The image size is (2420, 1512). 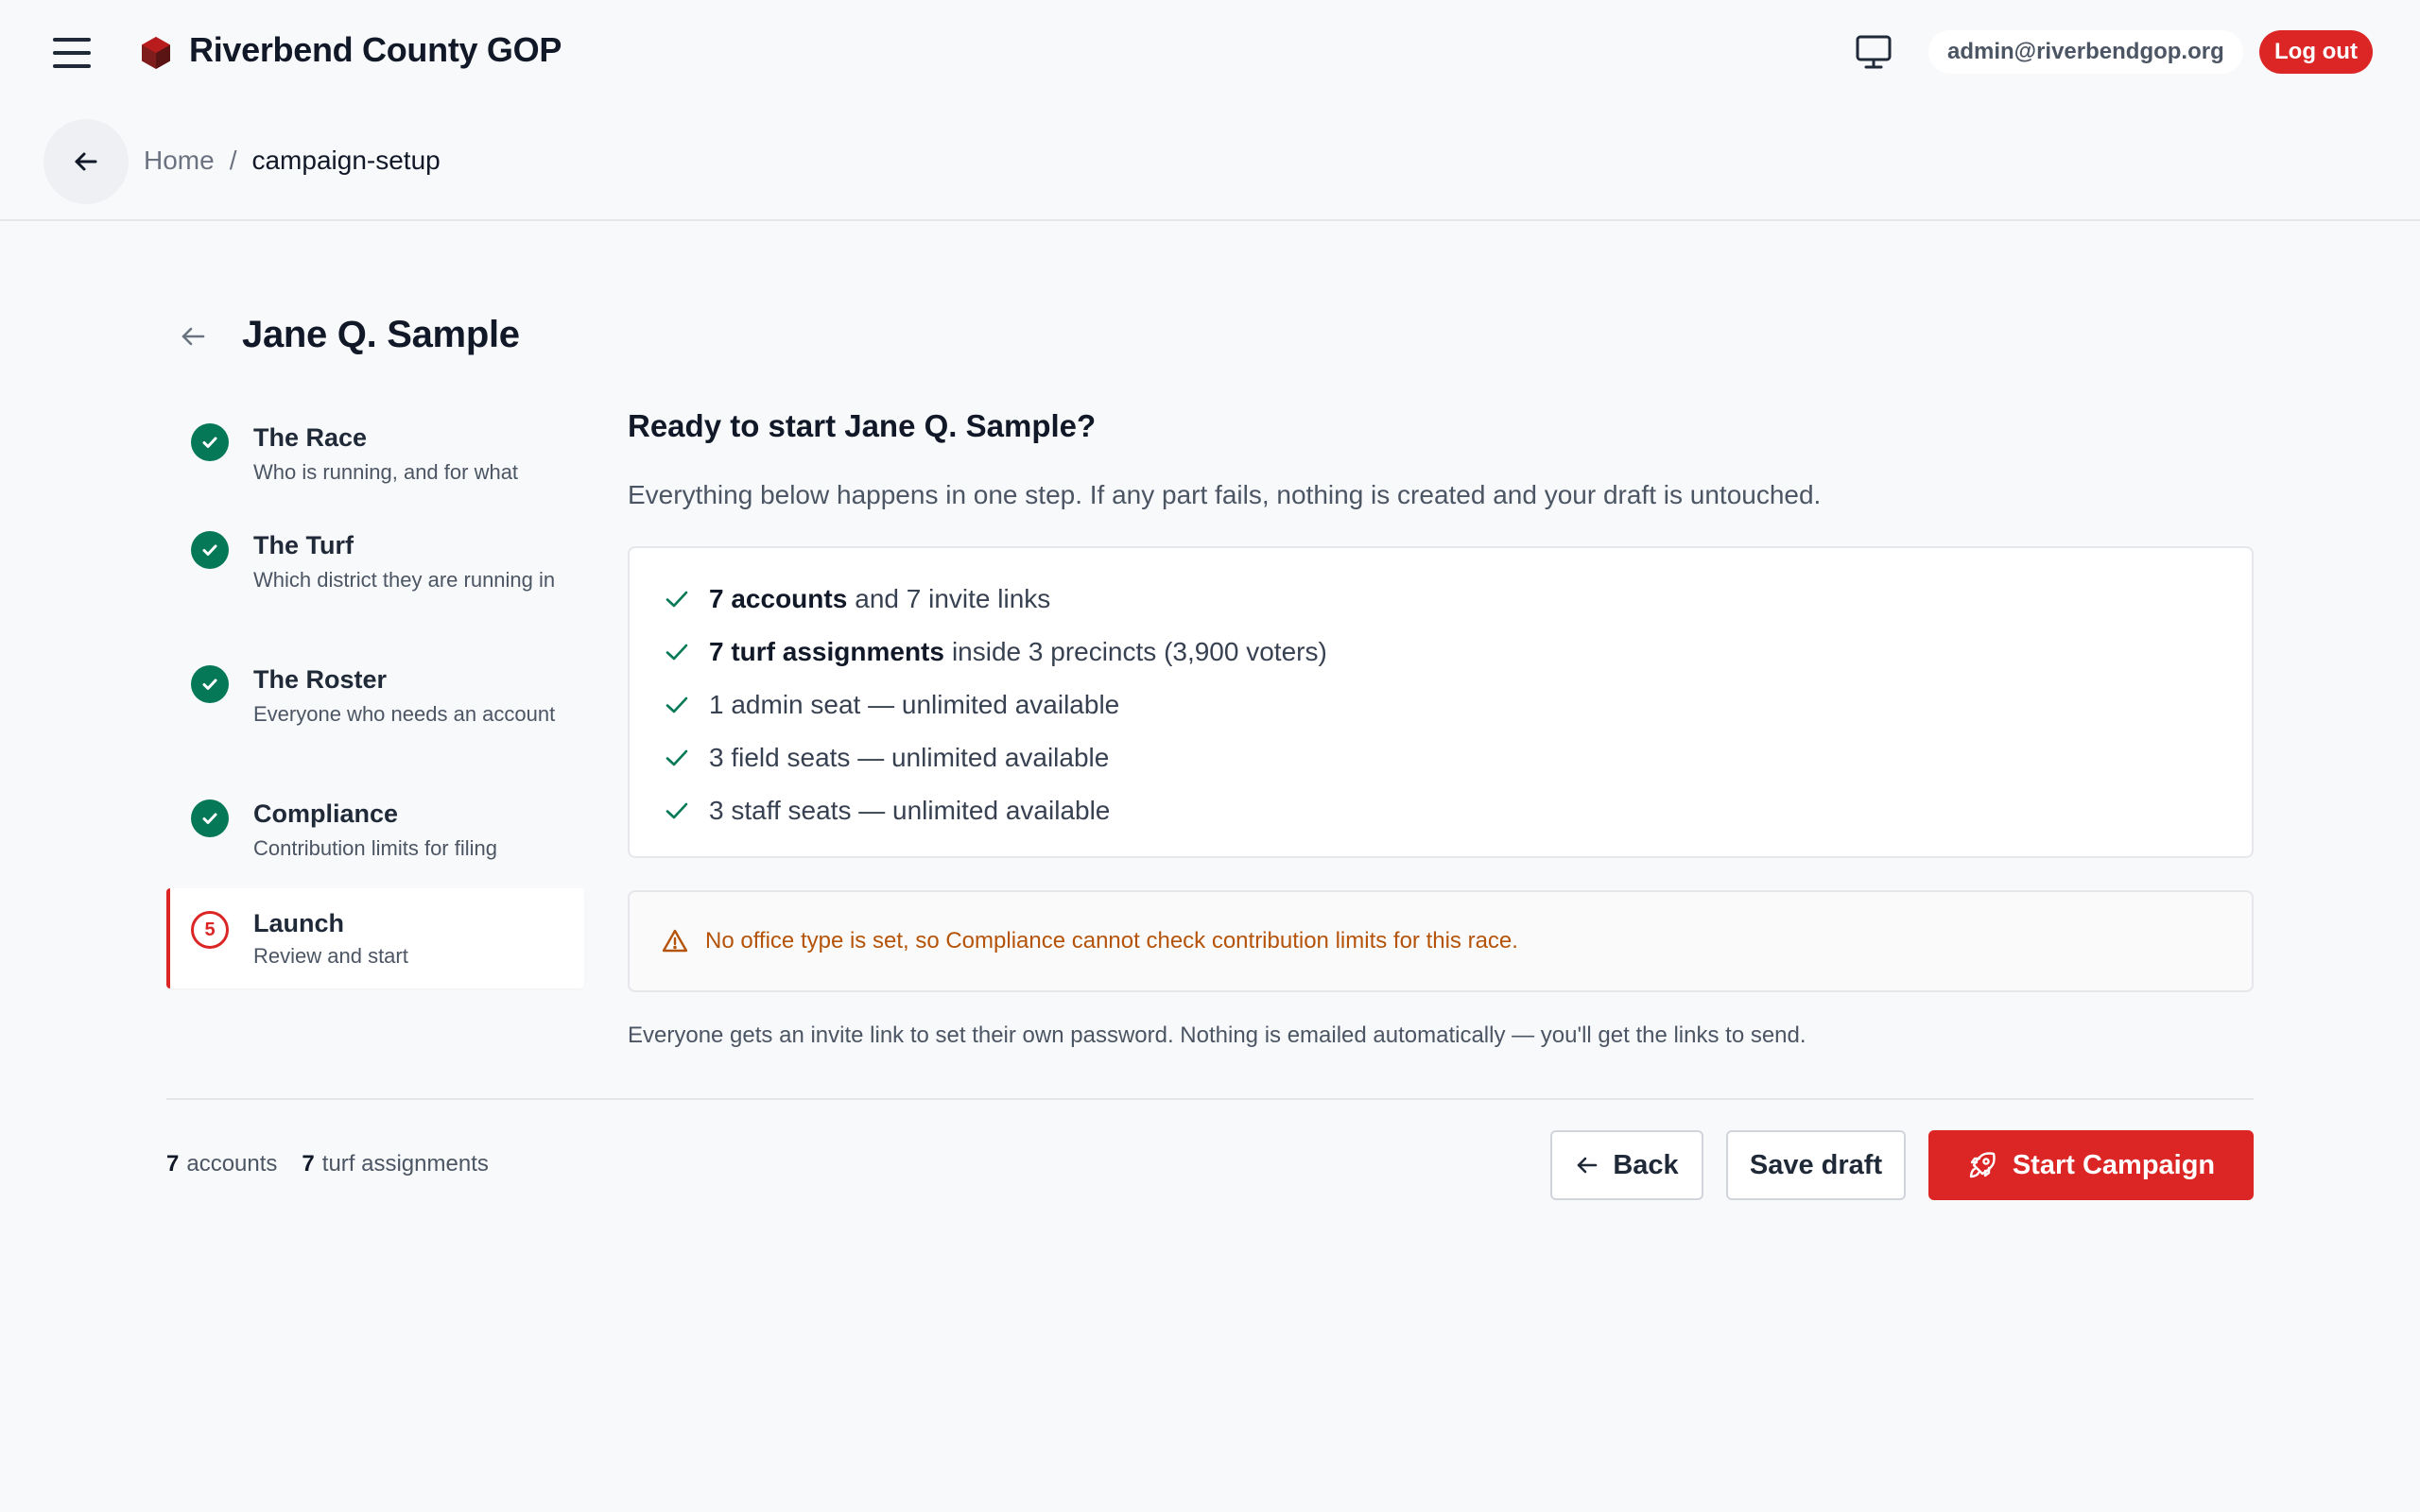 I want to click on save-draft-label: Save draft, so click(x=1816, y=1164).